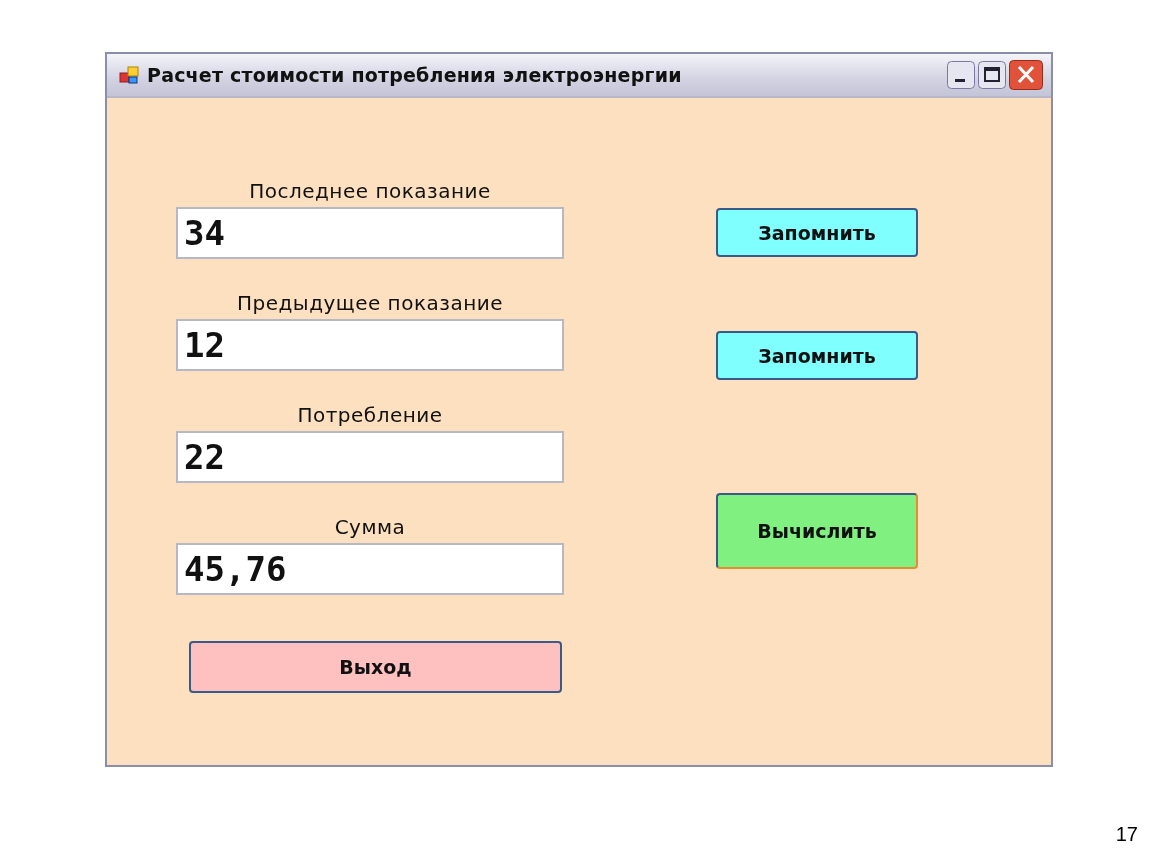  What do you see at coordinates (1126, 834) in the screenshot?
I see `slide-number: 17` at bounding box center [1126, 834].